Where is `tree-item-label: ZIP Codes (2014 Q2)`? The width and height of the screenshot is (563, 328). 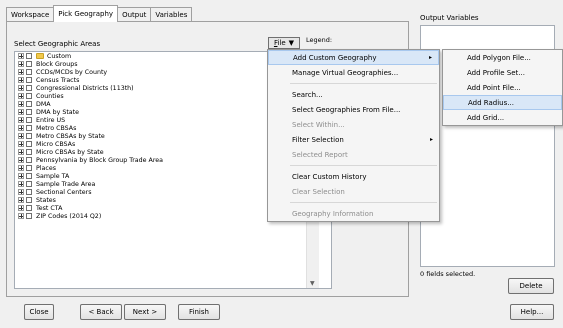 tree-item-label: ZIP Codes (2014 Q2) is located at coordinates (69, 216).